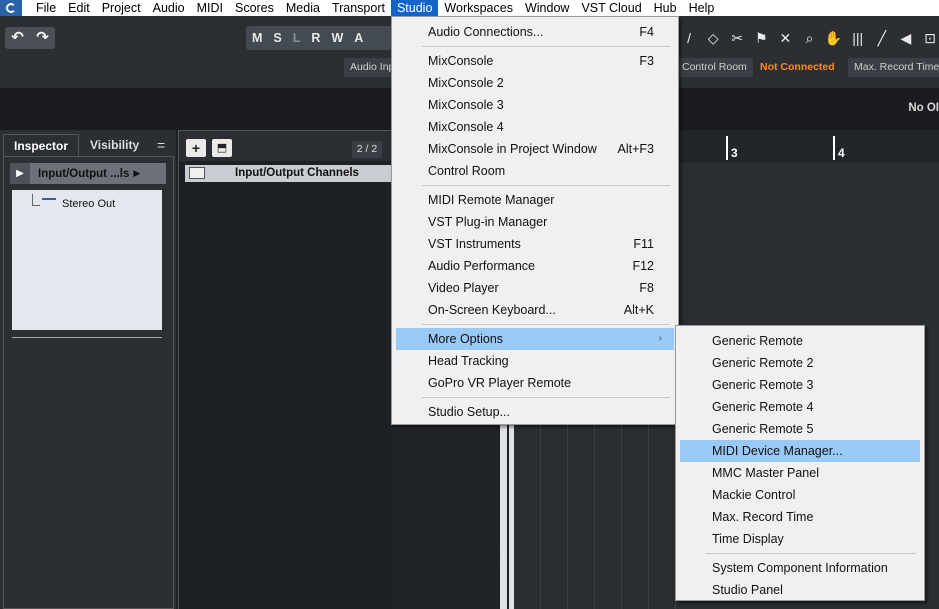 Image resolution: width=939 pixels, height=609 pixels. Describe the element at coordinates (734, 153) in the screenshot. I see `ruler-marker-3: 3` at that location.